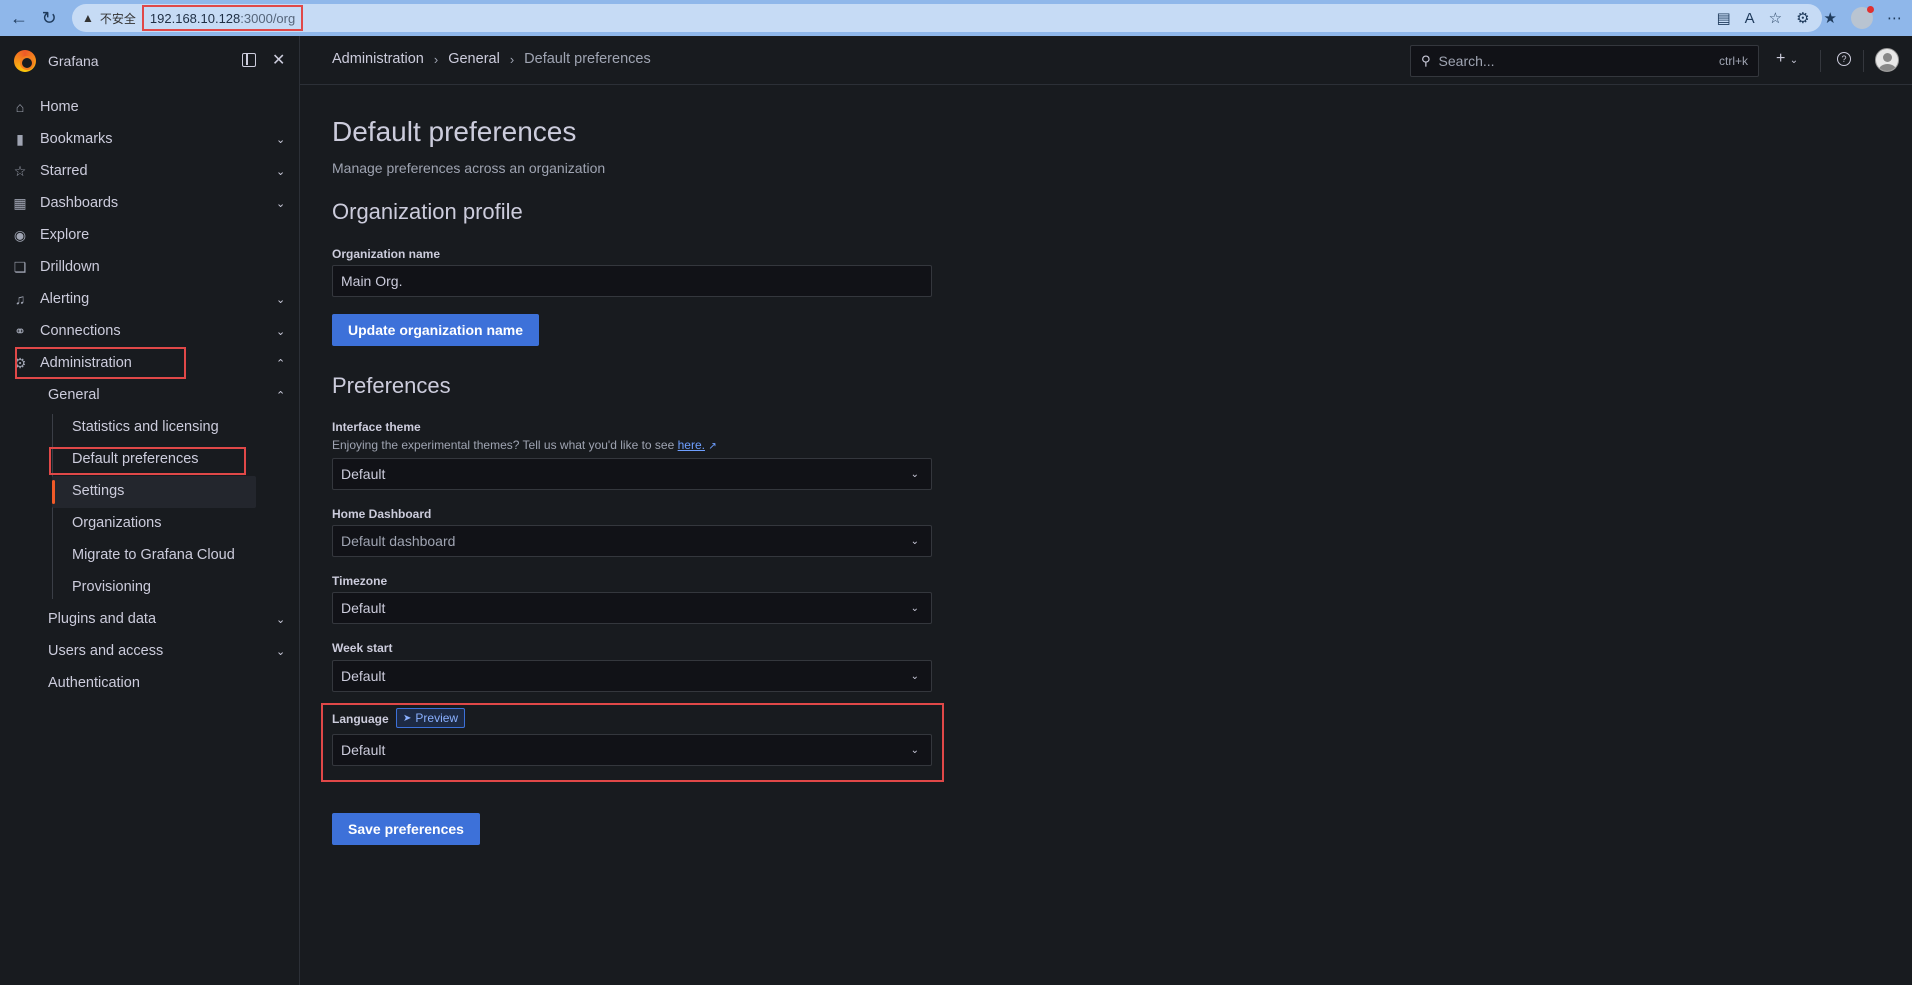  What do you see at coordinates (1862, 17) in the screenshot?
I see `profile-icon` at bounding box center [1862, 17].